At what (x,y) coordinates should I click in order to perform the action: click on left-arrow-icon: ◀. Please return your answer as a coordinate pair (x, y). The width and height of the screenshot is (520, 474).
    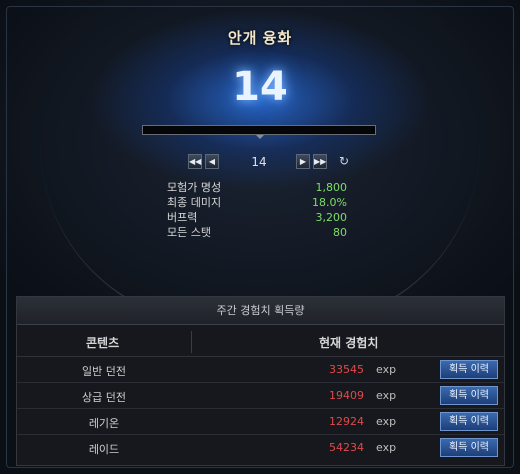
    Looking at the image, I should click on (212, 161).